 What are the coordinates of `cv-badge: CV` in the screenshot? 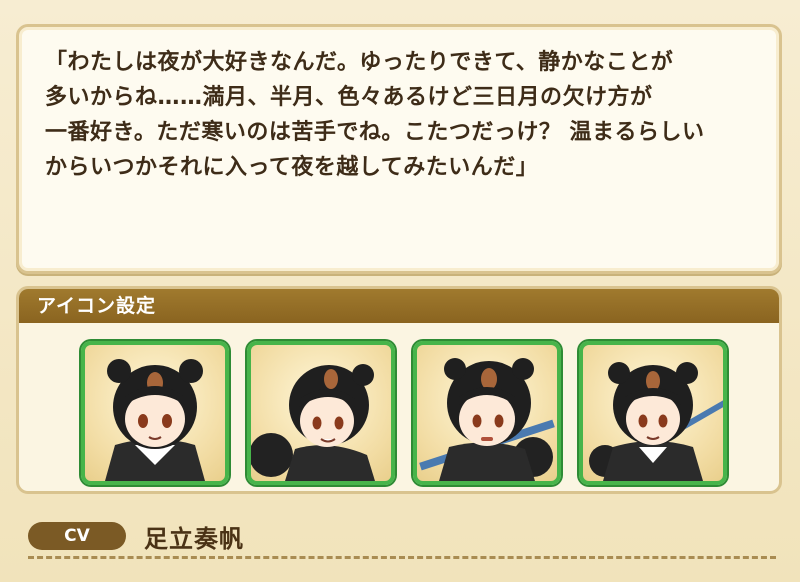 It's located at (77, 536).